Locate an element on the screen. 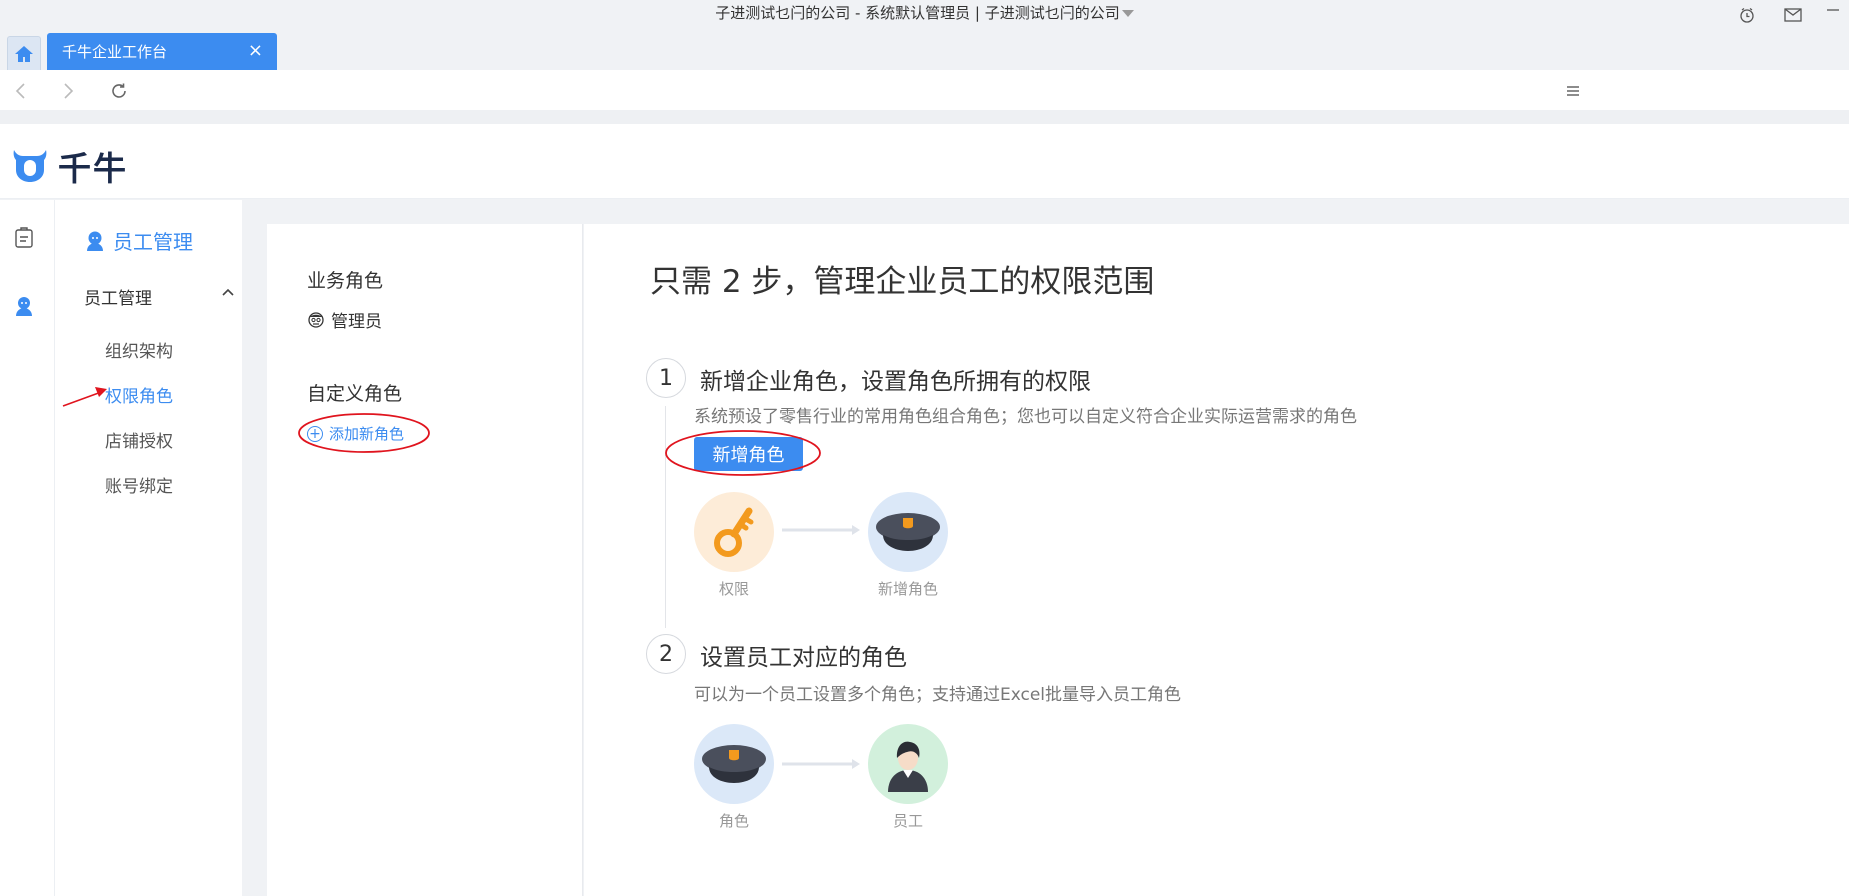  role-item-admin: 管理员 is located at coordinates (344, 319).